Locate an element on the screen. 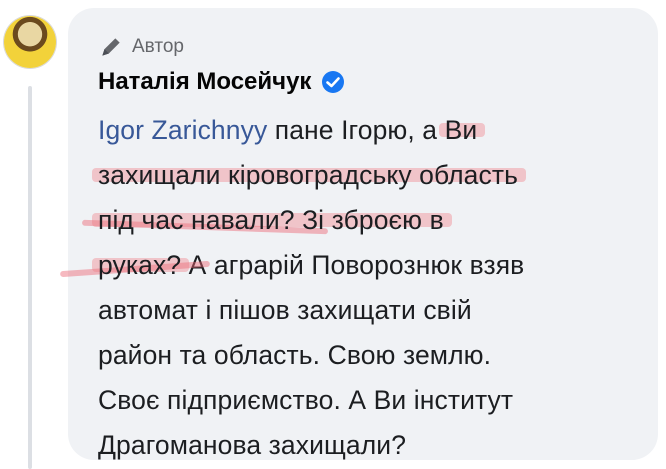 This screenshot has height=469, width=666. author-badge-label: Автор is located at coordinates (158, 46).